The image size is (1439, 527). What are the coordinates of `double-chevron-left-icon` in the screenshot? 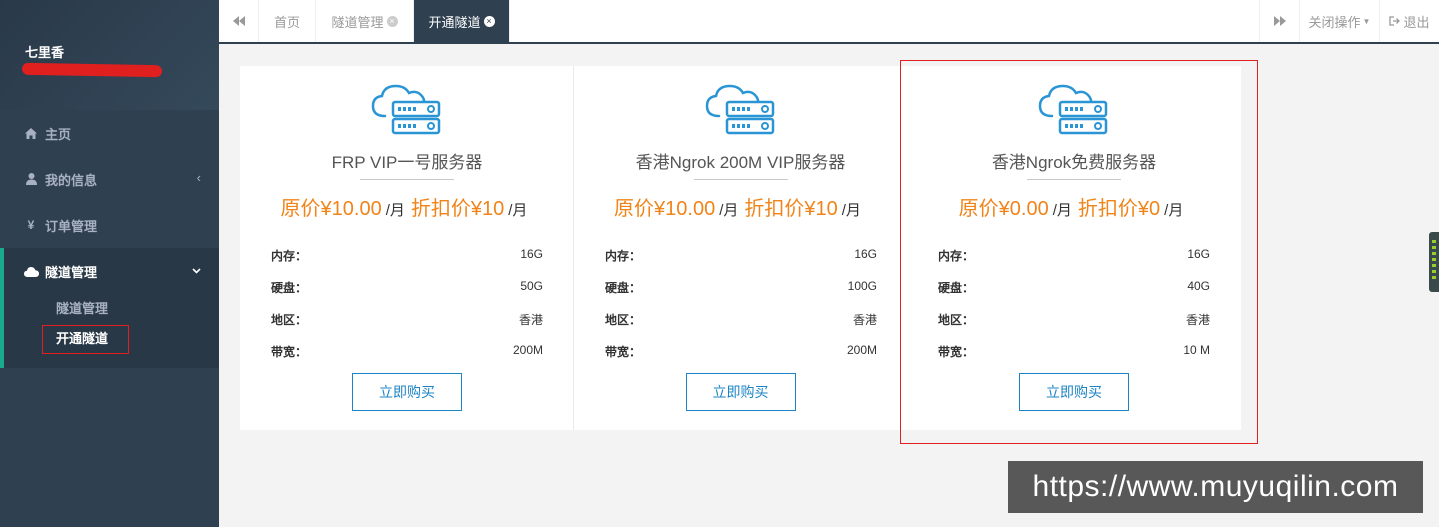 It's located at (238, 21).